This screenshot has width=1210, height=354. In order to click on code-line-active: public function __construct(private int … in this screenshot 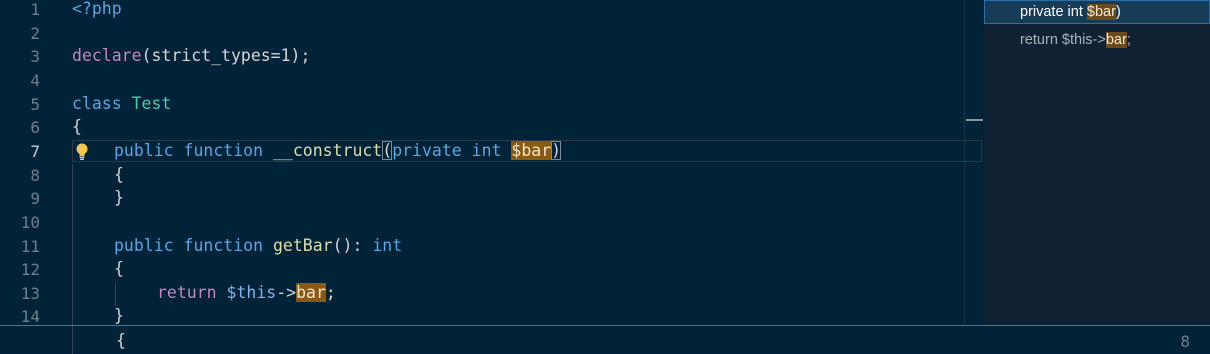, I will do `click(338, 151)`.